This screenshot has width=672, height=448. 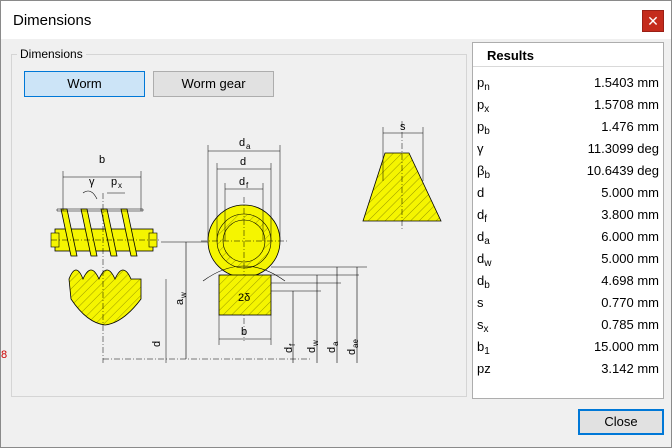 I want to click on result-symbol: sx, so click(x=483, y=326).